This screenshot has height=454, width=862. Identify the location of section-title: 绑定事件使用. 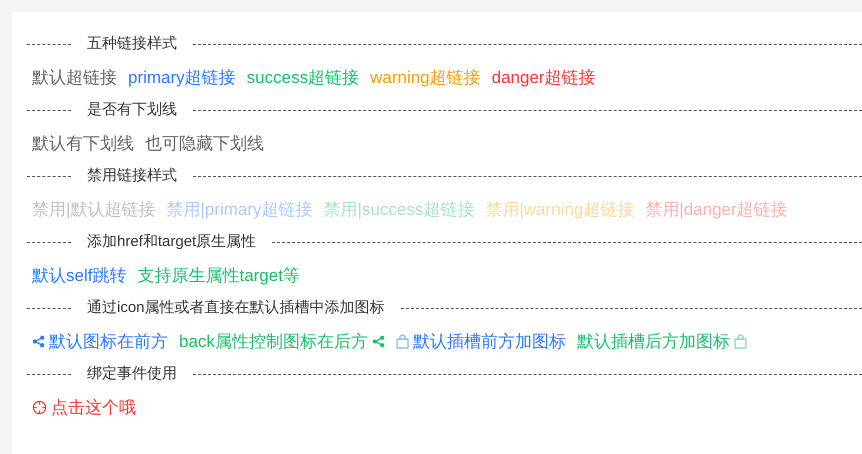
(132, 374).